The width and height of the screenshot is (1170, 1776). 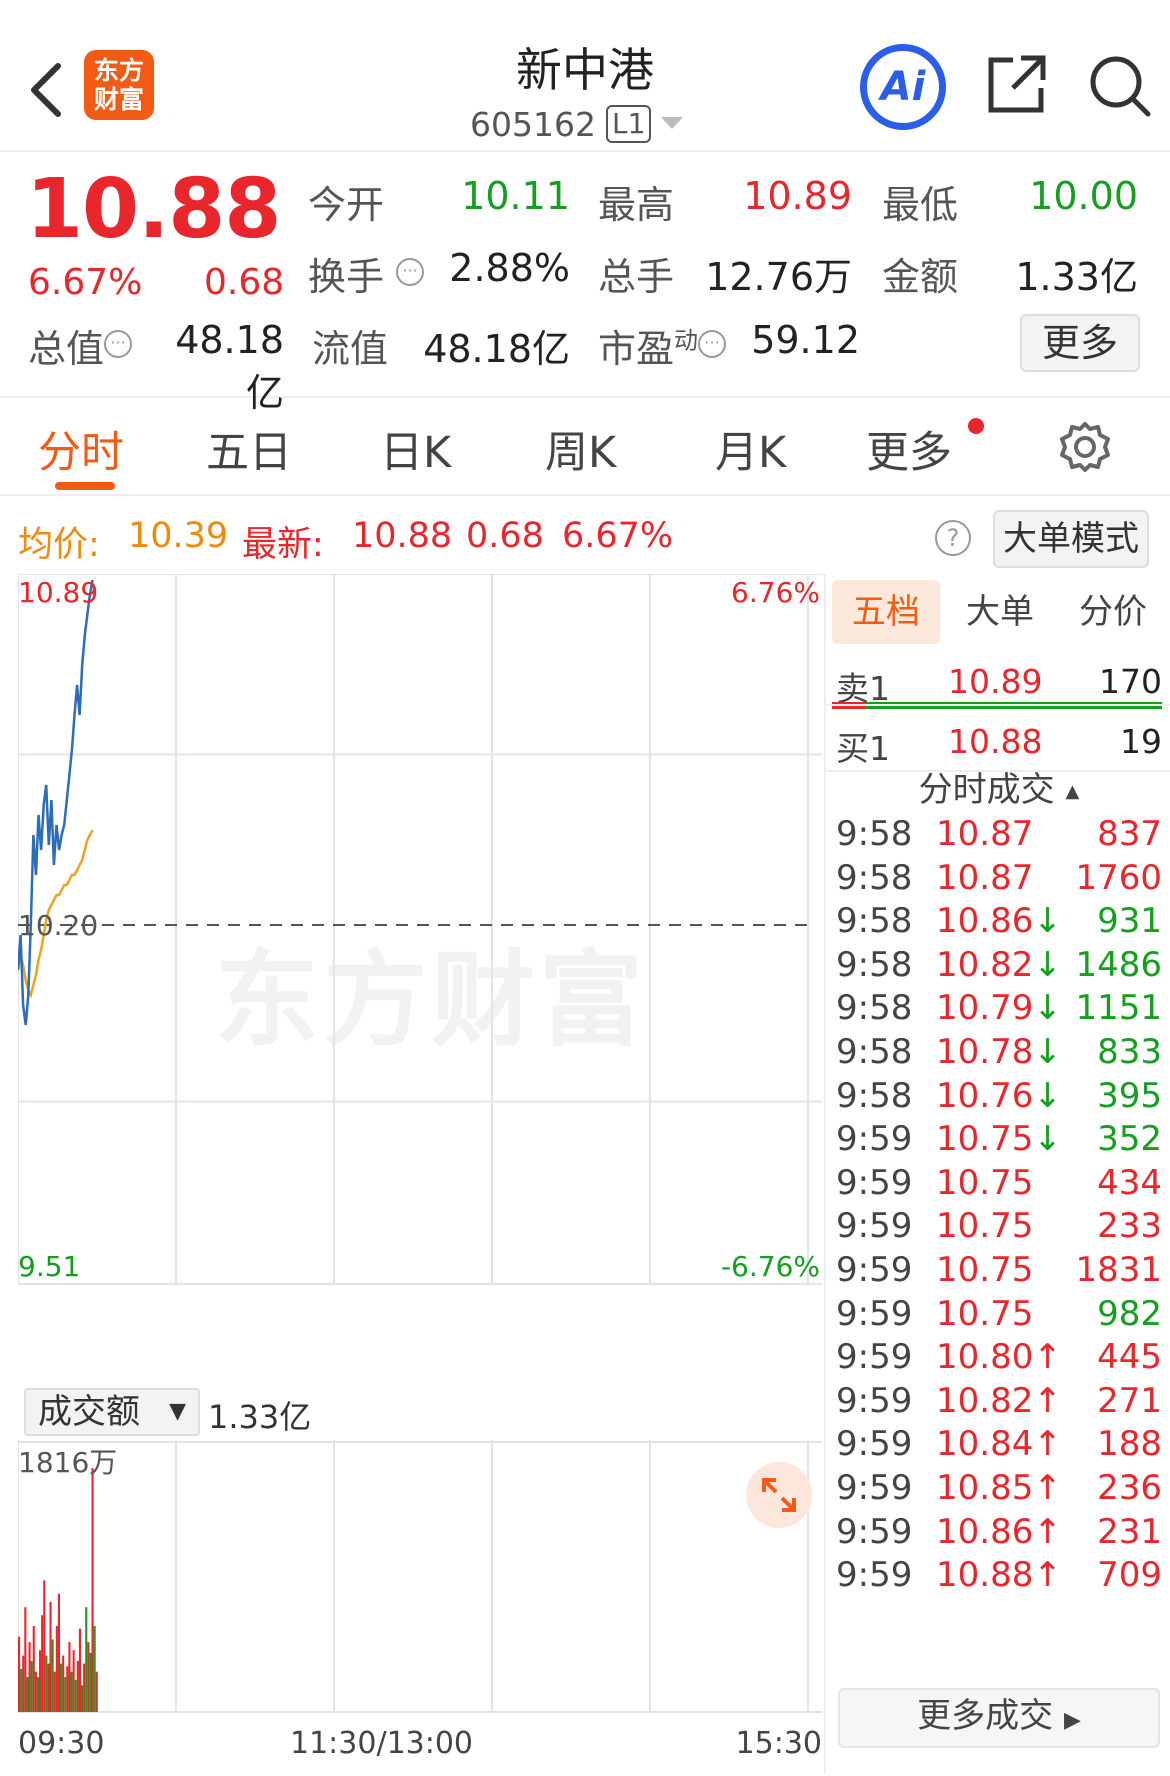 I want to click on pe-value: 59.12, so click(x=805, y=340).